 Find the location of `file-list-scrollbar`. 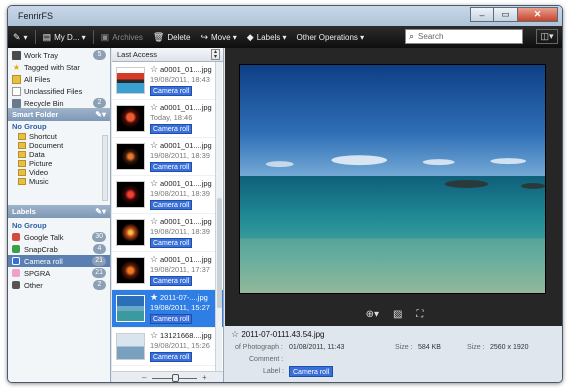

file-list-scrollbar is located at coordinates (218, 217).